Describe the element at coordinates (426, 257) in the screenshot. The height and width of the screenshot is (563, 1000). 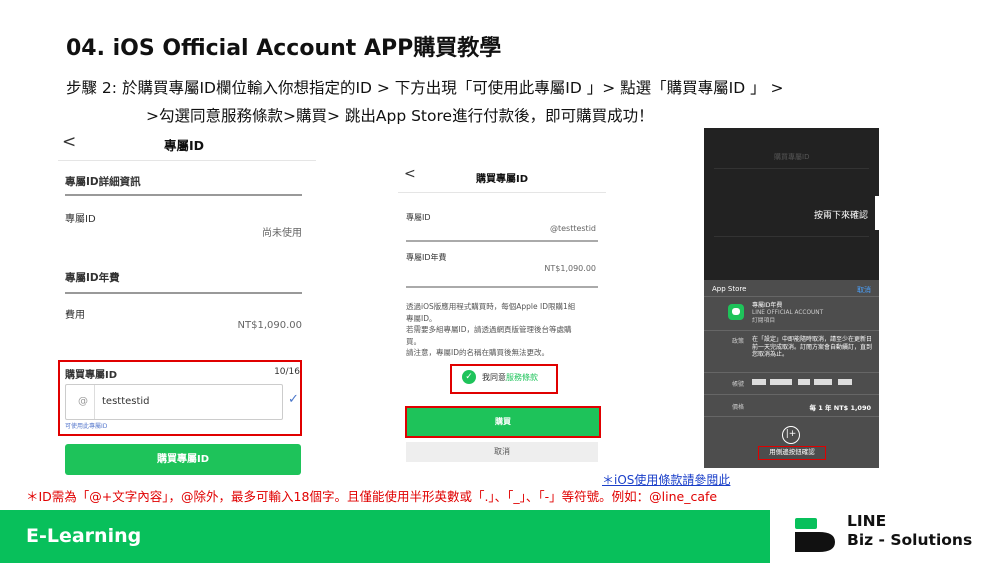
I see `fee-label: 專屬ID年費` at that location.